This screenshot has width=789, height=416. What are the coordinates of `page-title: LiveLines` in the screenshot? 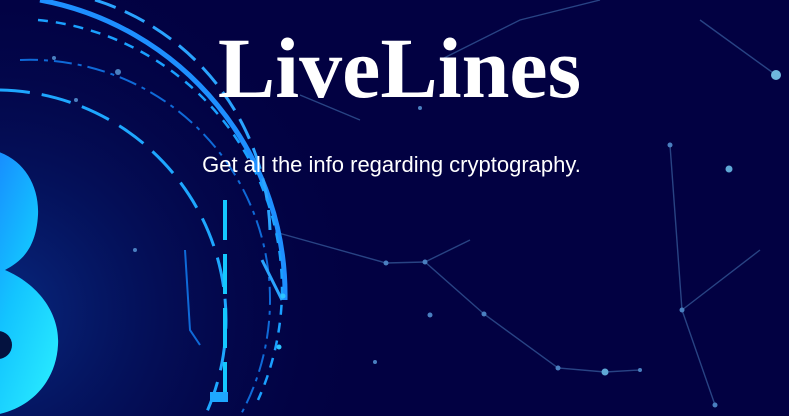 It's located at (399, 68).